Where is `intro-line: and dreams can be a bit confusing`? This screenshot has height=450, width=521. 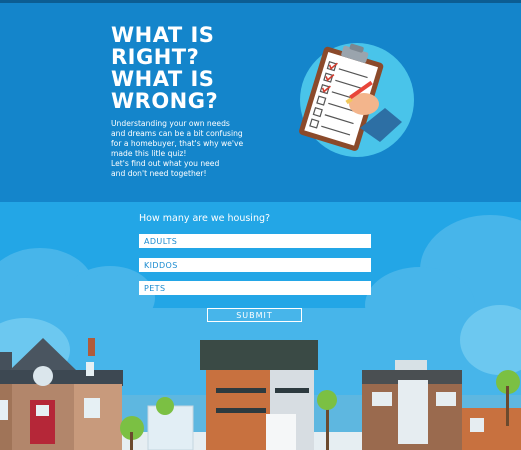
intro-line: and dreams can be a bit confusing is located at coordinates (177, 133).